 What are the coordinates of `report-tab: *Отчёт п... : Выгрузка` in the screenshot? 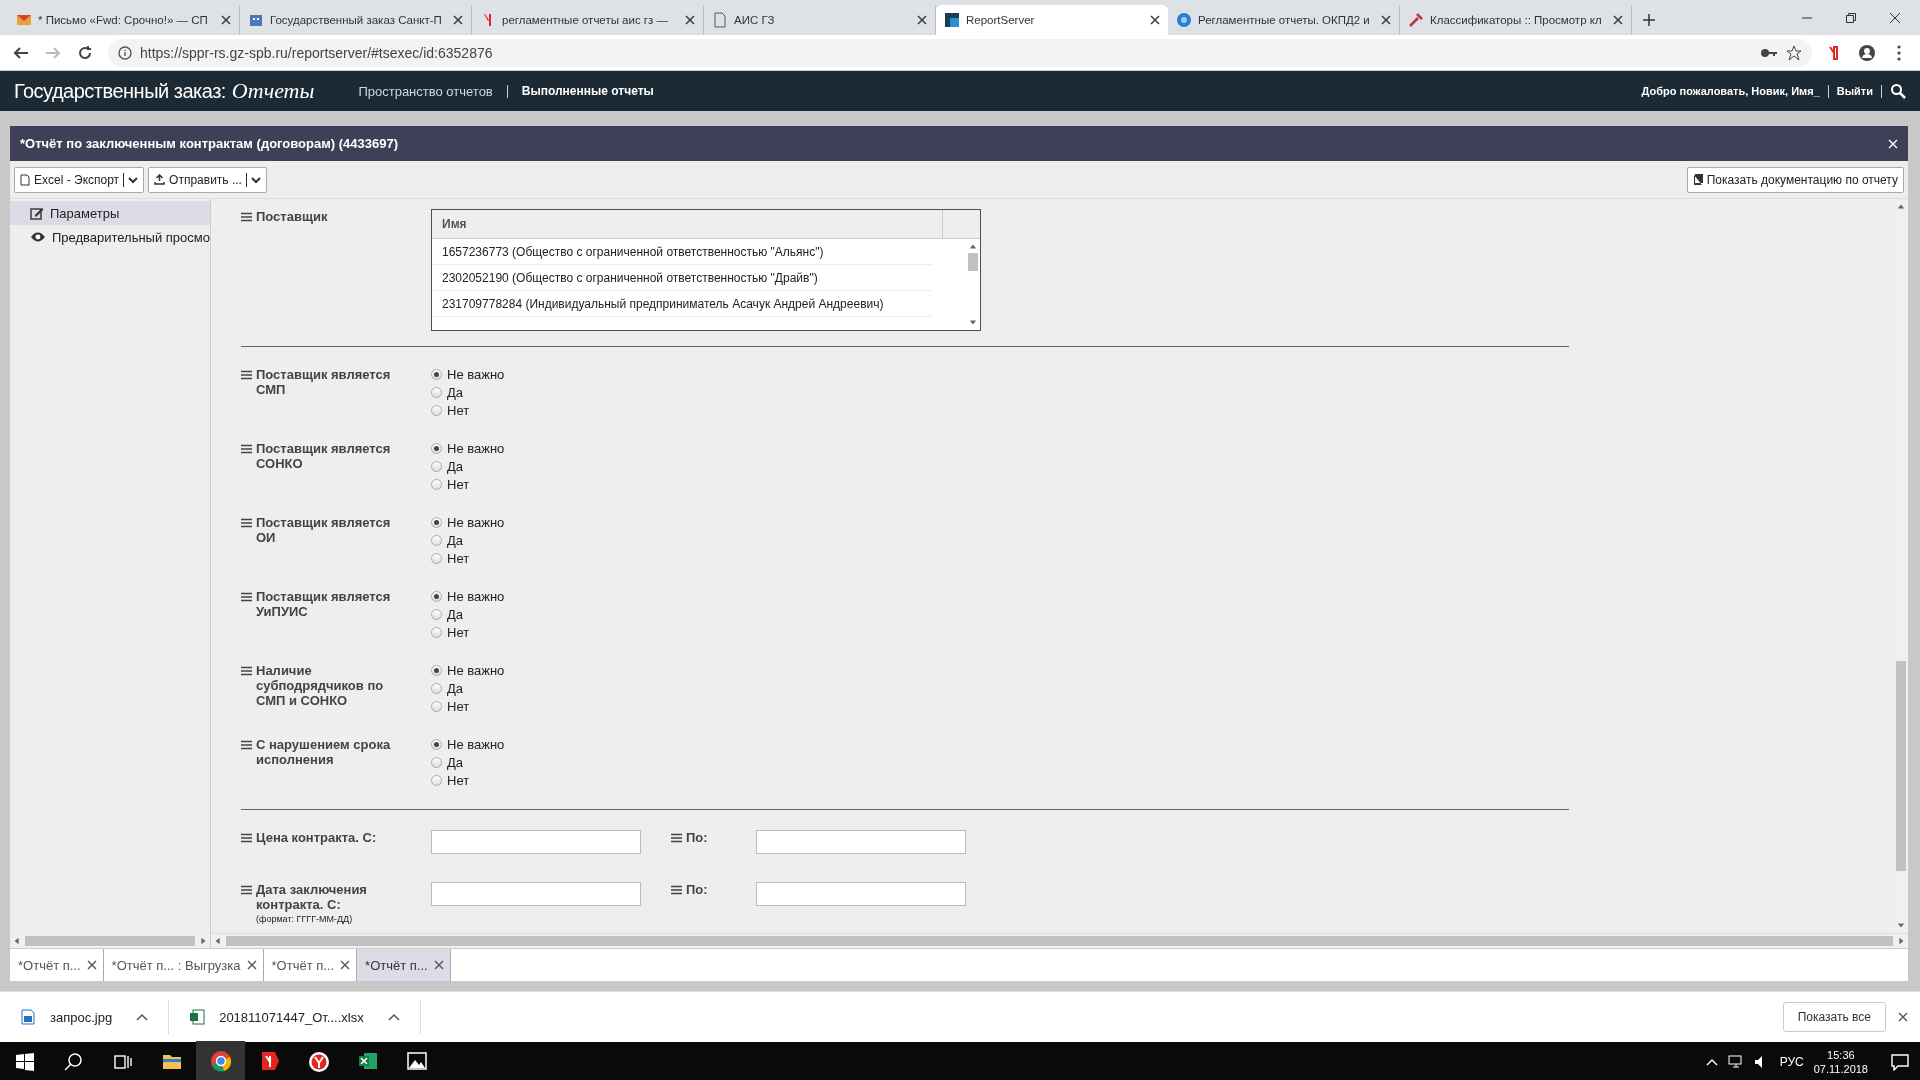 It's located at (183, 965).